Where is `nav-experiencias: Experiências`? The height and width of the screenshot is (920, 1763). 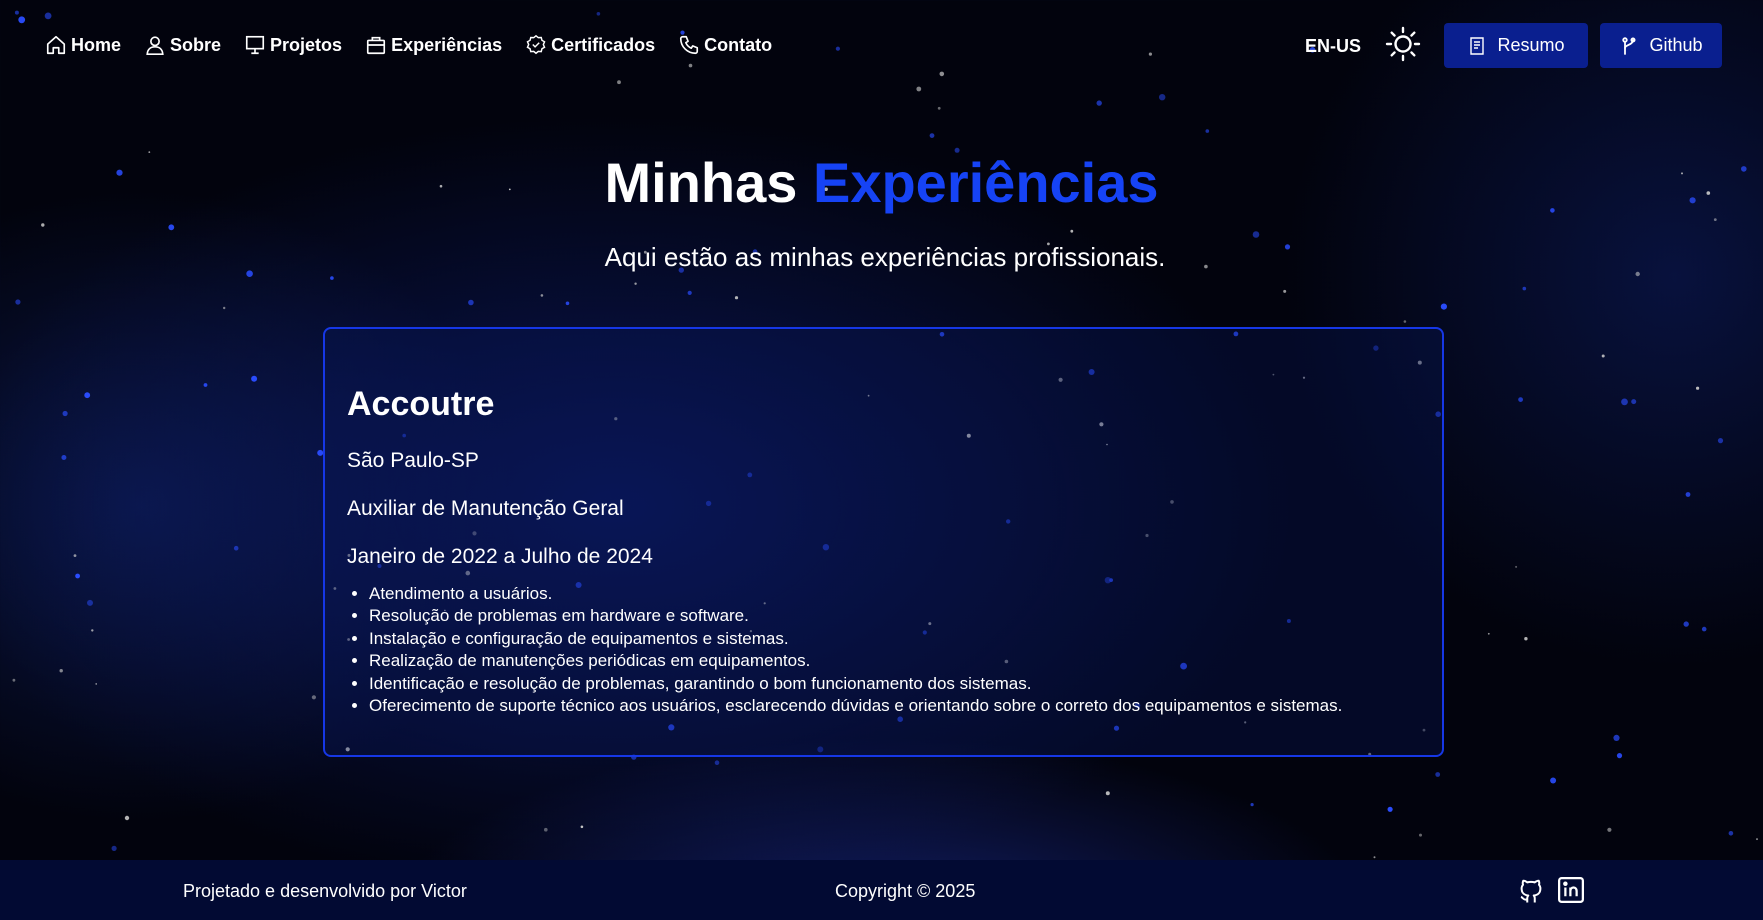 nav-experiencias: Experiências is located at coordinates (433, 45).